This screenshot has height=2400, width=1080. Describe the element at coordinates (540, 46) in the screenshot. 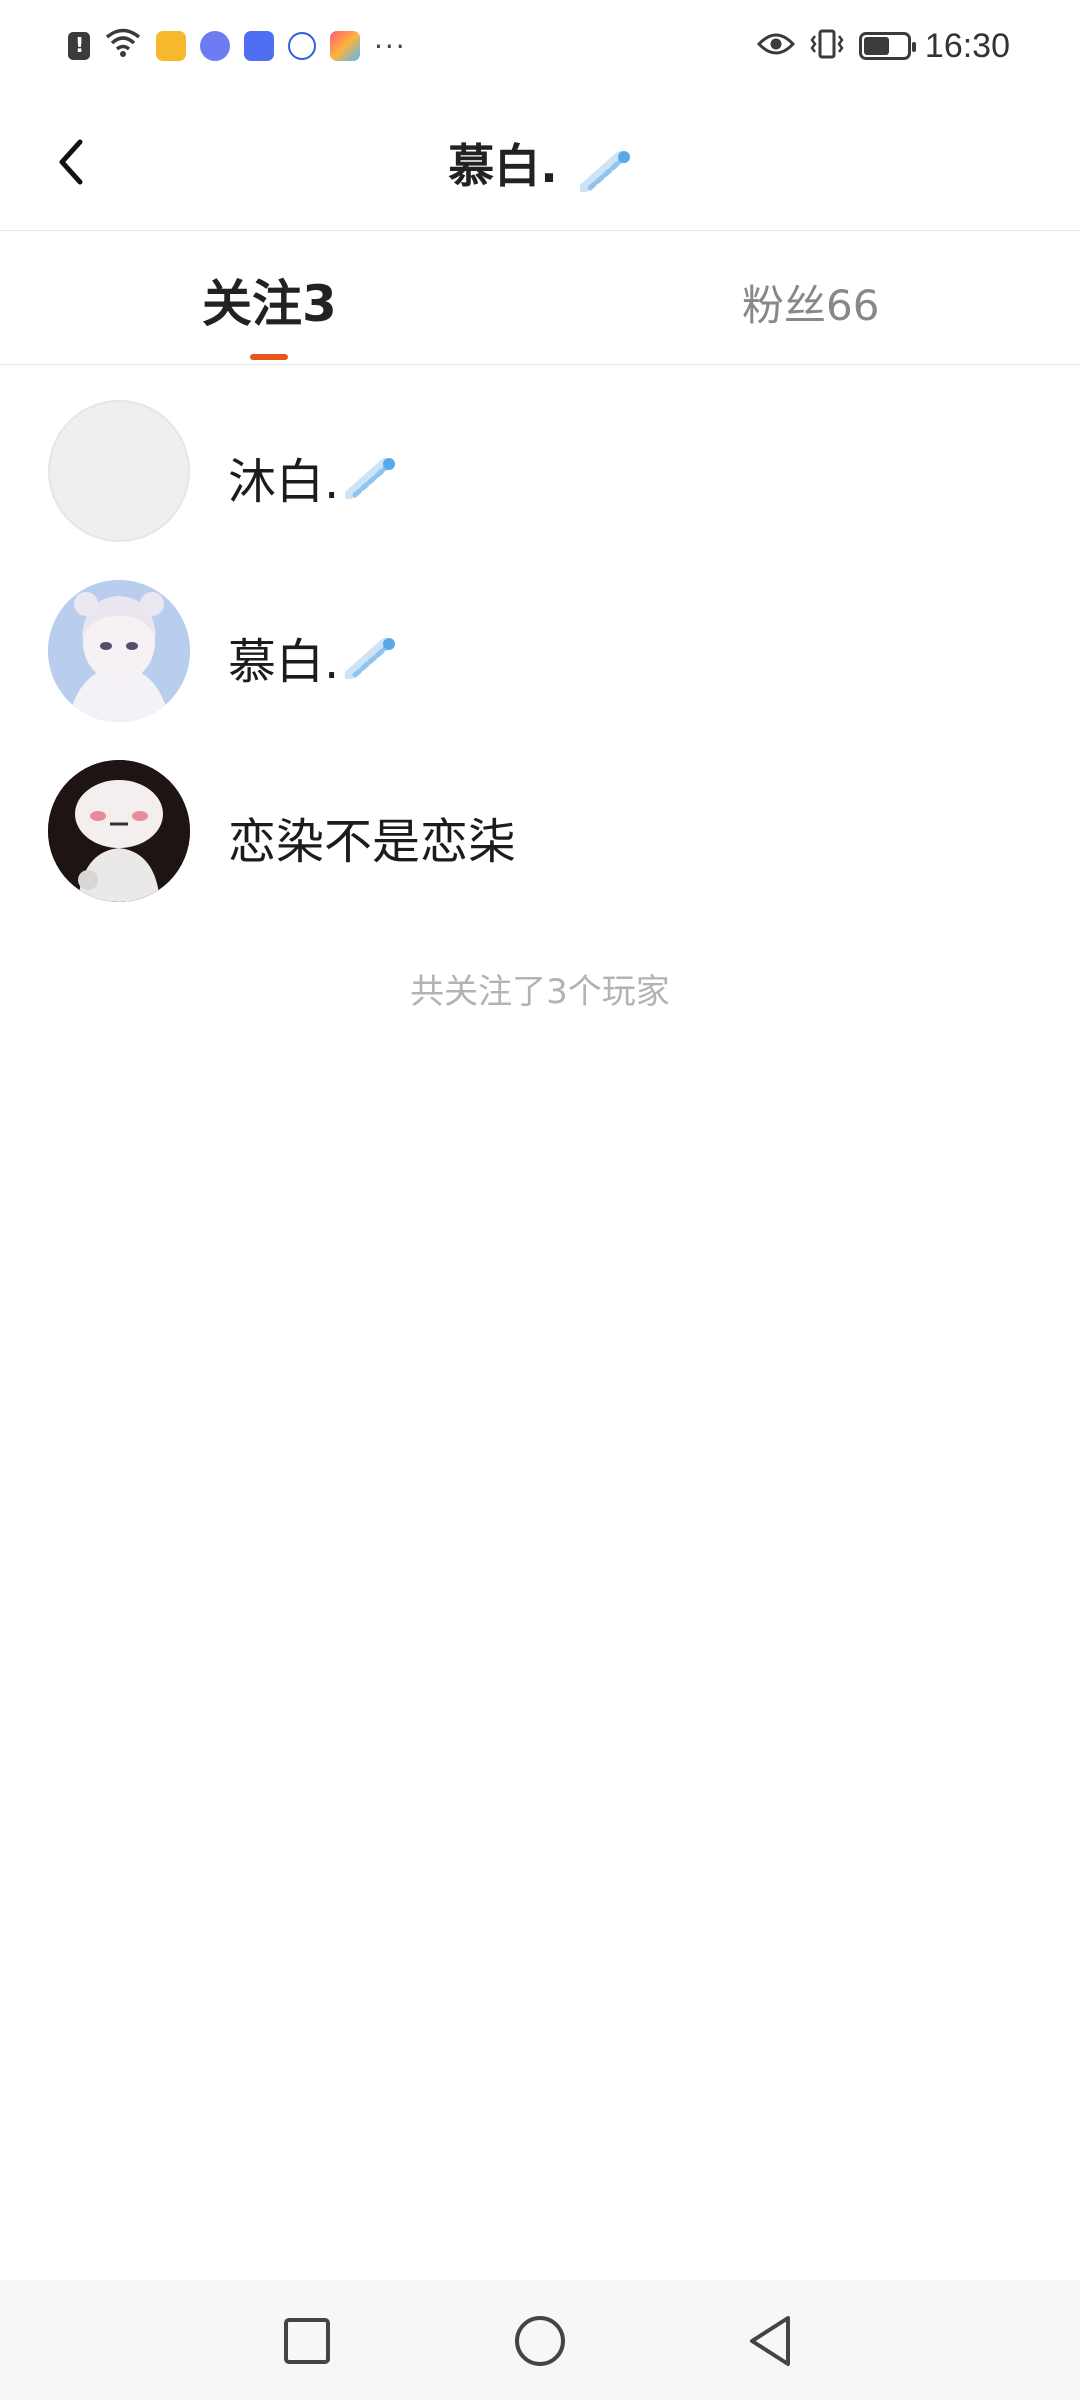

I see `status-bar: ··· 16:30` at that location.